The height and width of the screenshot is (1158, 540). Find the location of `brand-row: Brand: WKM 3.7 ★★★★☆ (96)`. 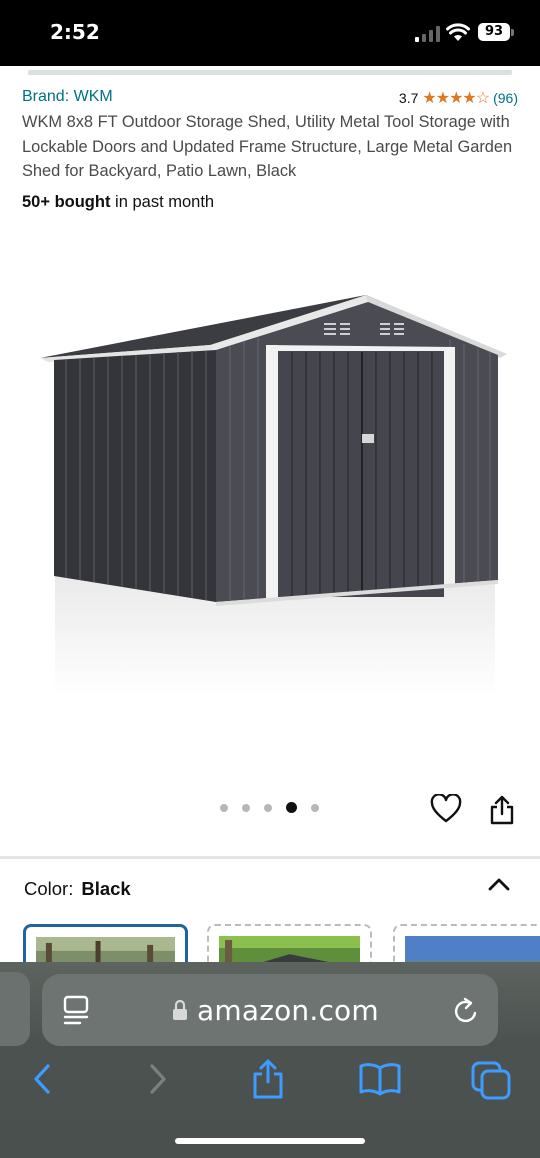

brand-row: Brand: WKM 3.7 ★★★★☆ (96) is located at coordinates (271, 97).